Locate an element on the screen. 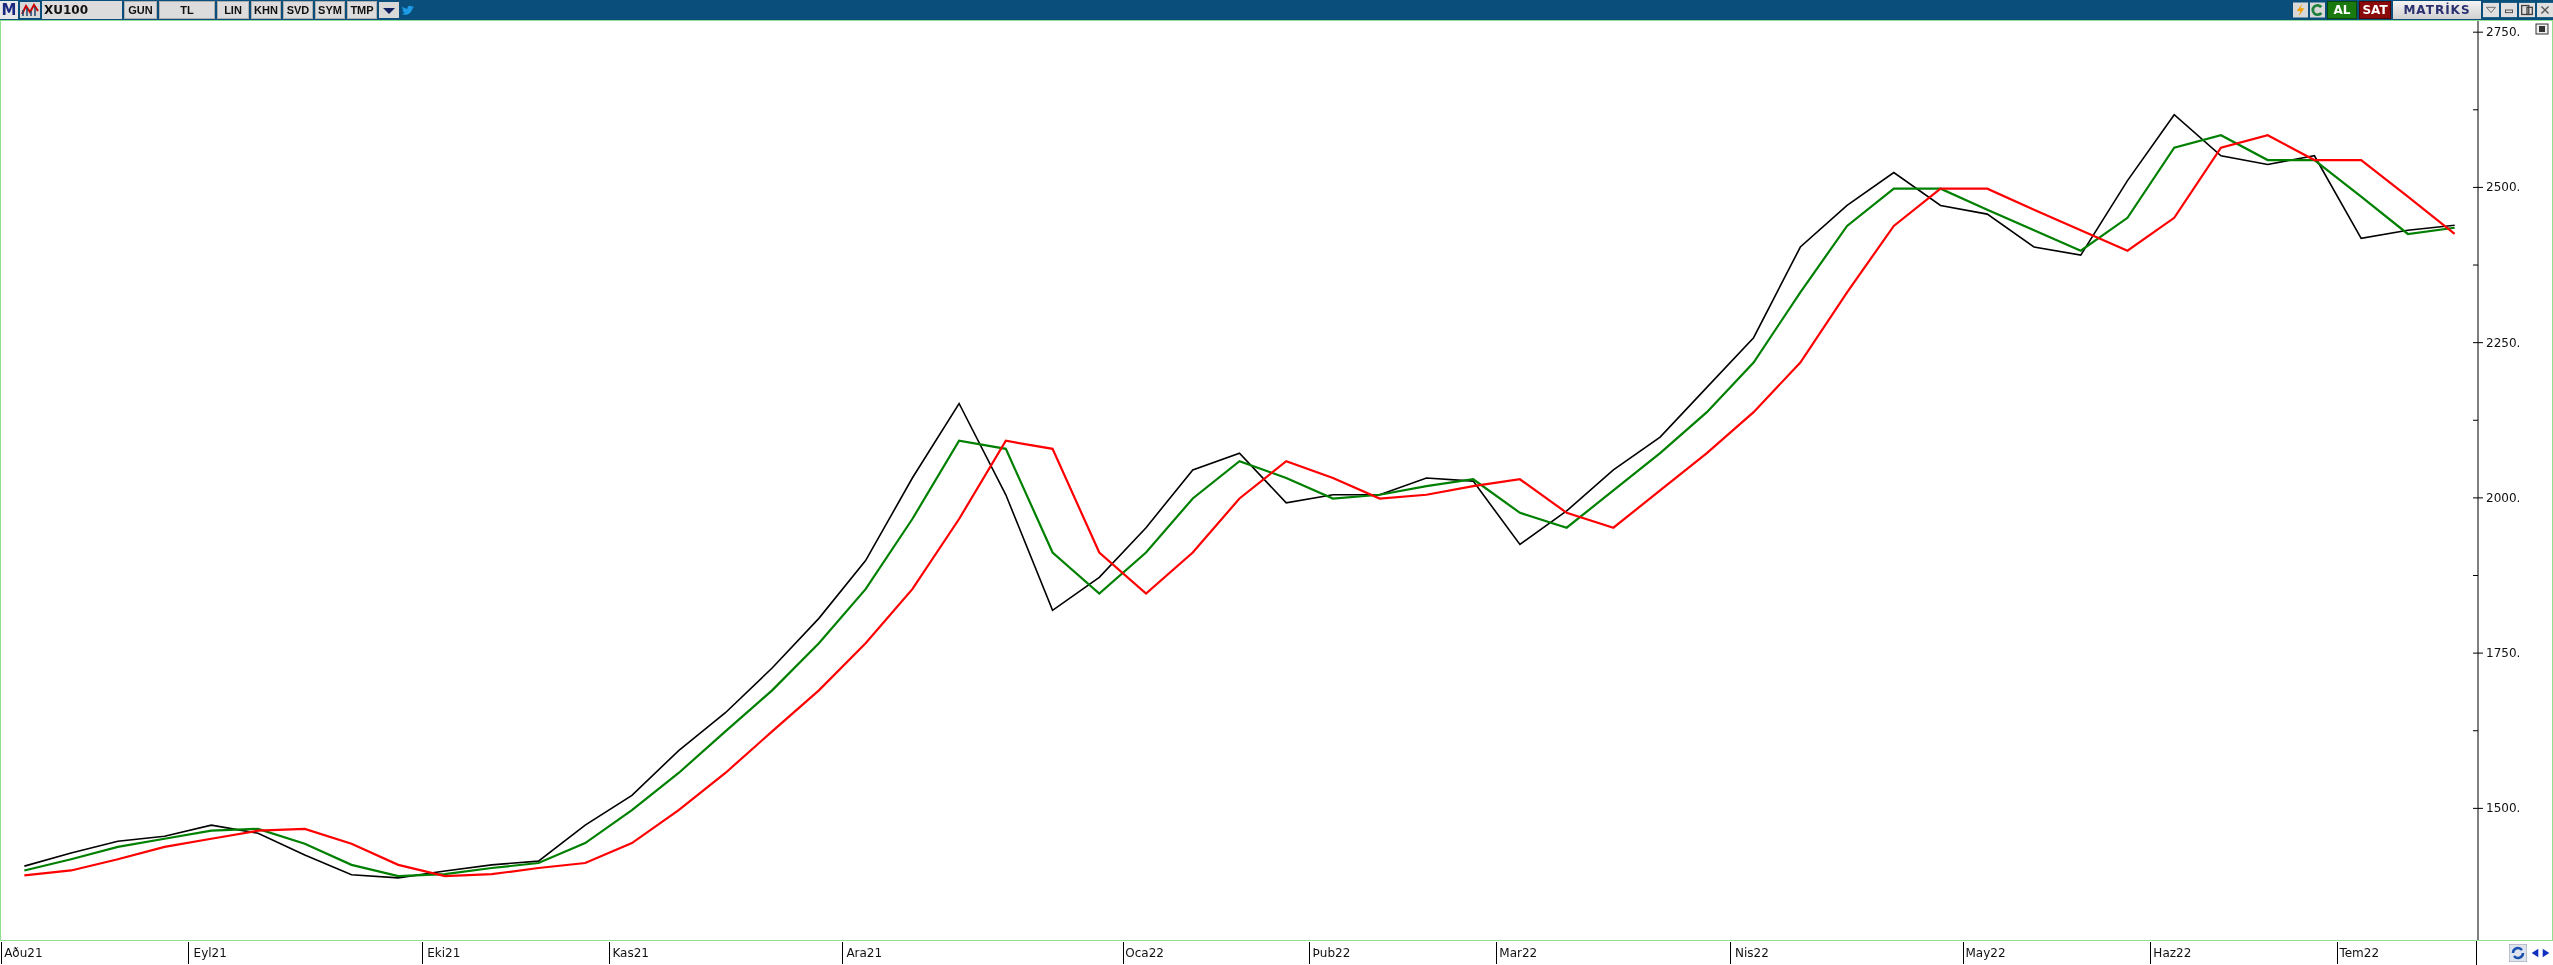 This screenshot has width=2553, height=965. pin-icon is located at coordinates (2542, 29).